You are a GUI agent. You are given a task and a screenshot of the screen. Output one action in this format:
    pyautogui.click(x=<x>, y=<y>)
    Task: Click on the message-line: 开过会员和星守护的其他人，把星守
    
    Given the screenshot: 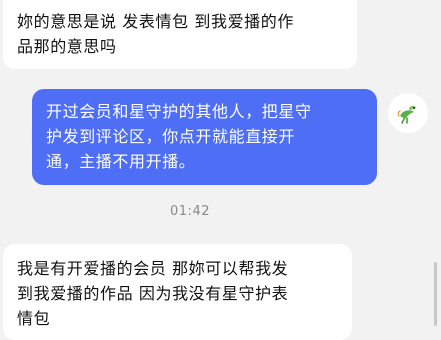 What is the action you would take?
    pyautogui.click(x=179, y=111)
    